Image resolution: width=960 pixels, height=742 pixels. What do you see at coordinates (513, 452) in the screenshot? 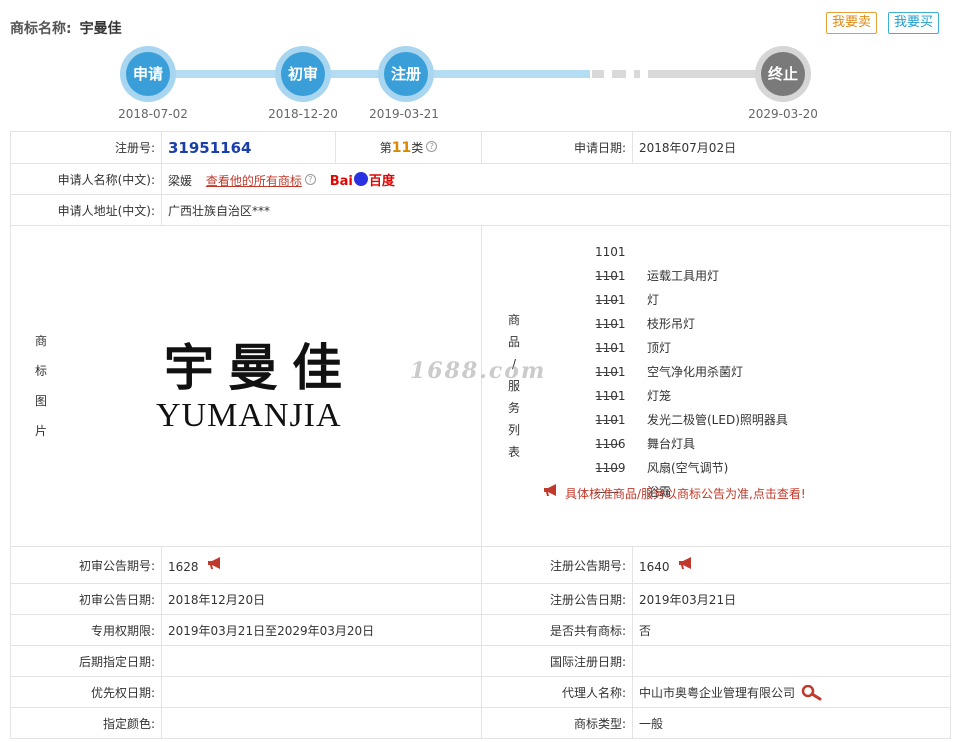
I see `label-char: 表` at bounding box center [513, 452].